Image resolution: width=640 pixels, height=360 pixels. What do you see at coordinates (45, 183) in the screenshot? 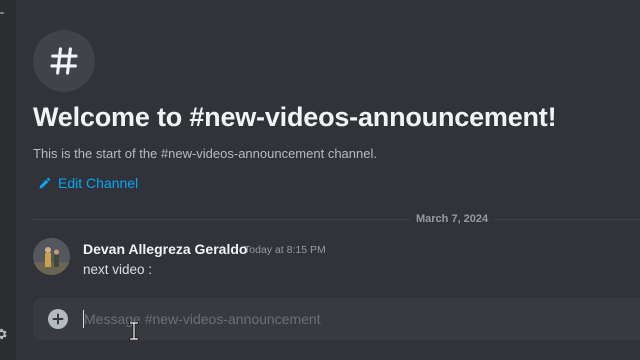
I see `pencil-icon` at bounding box center [45, 183].